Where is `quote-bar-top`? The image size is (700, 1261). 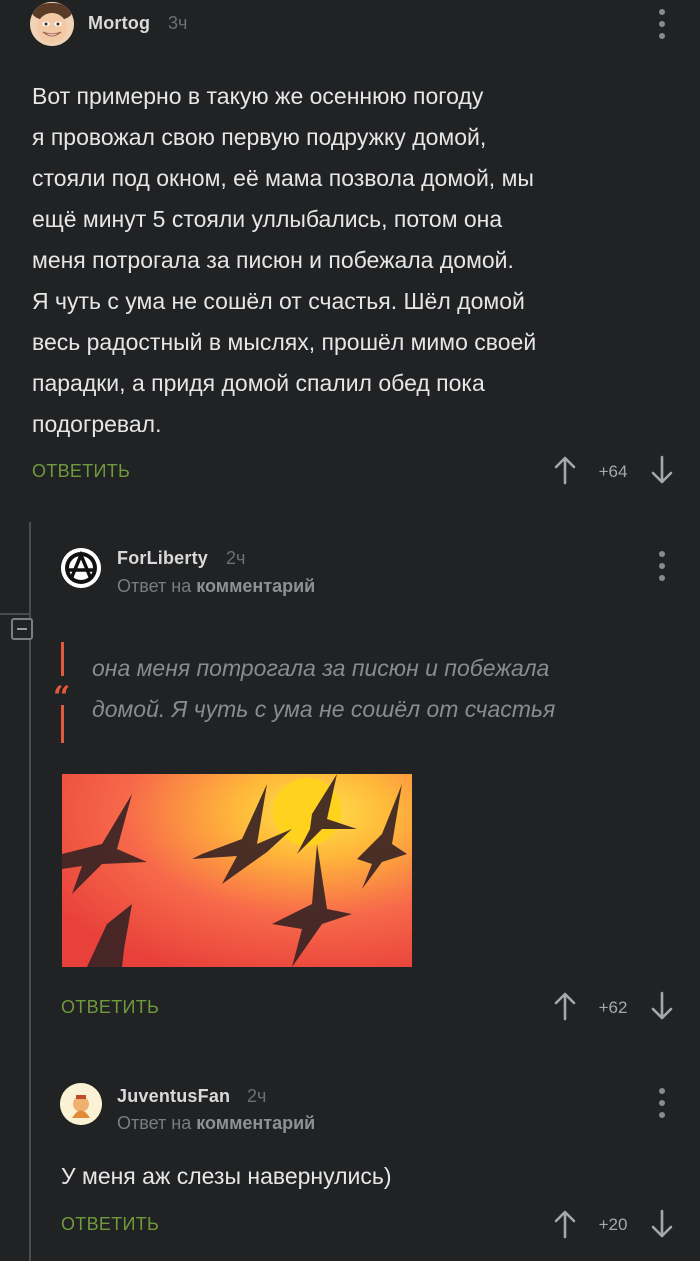
quote-bar-top is located at coordinates (62, 659).